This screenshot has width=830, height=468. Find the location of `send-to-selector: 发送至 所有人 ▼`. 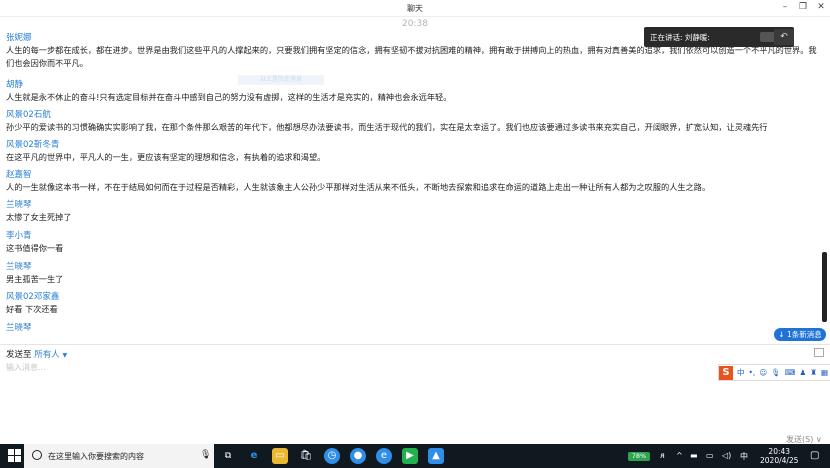

send-to-selector: 发送至 所有人 ▼ is located at coordinates (36, 354).